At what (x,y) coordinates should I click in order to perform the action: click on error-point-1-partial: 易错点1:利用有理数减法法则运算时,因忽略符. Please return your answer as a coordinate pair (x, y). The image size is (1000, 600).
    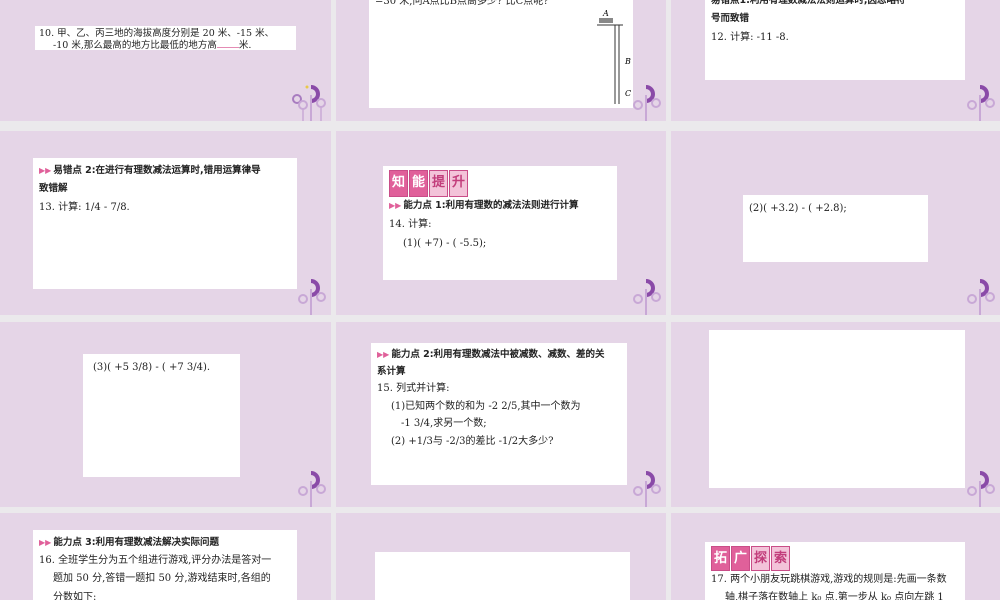
    Looking at the image, I should click on (808, 3).